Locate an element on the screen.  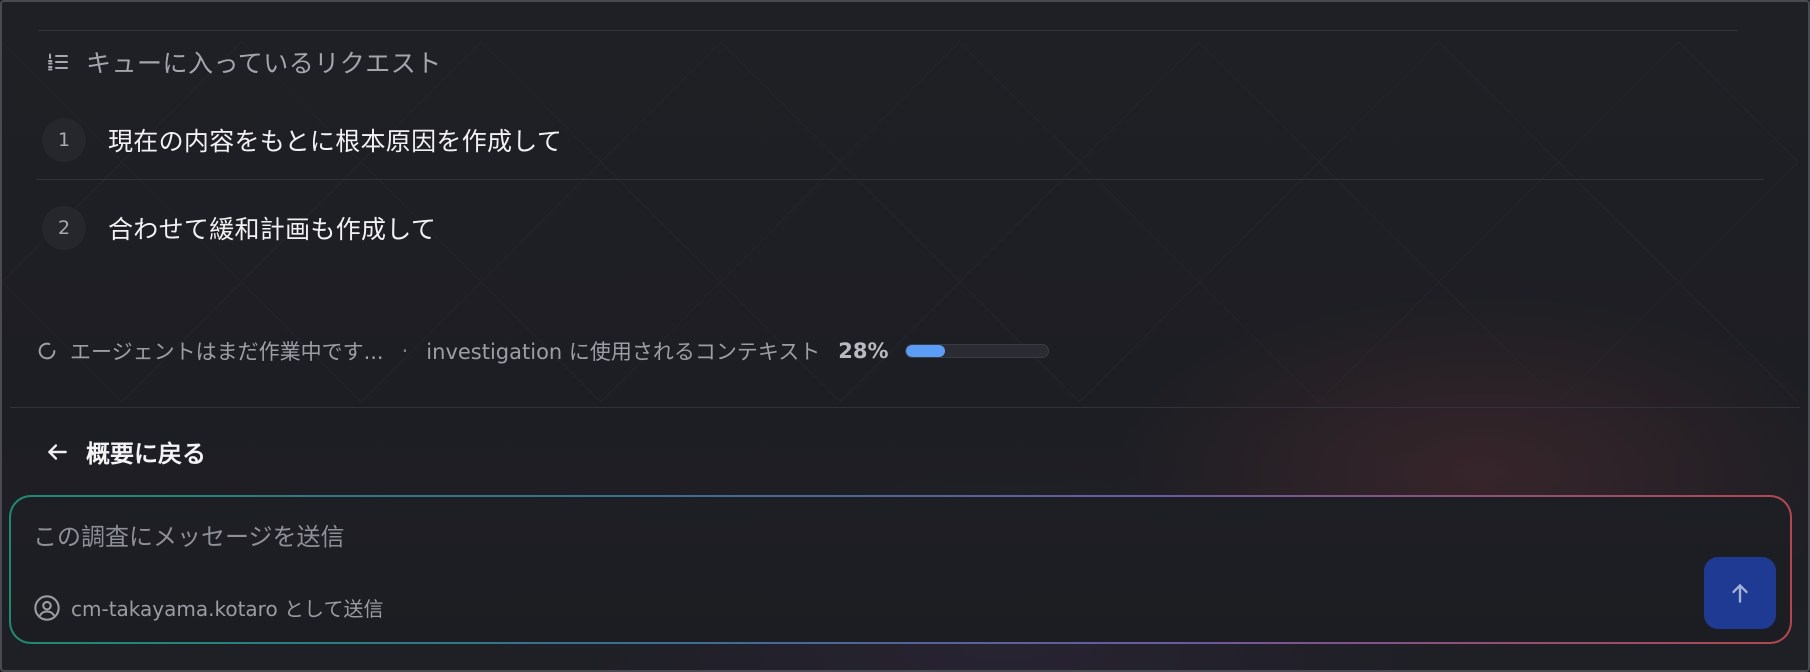
queue-item-text: 現在の内容をもとに根本原因を作成して is located at coordinates (335, 141).